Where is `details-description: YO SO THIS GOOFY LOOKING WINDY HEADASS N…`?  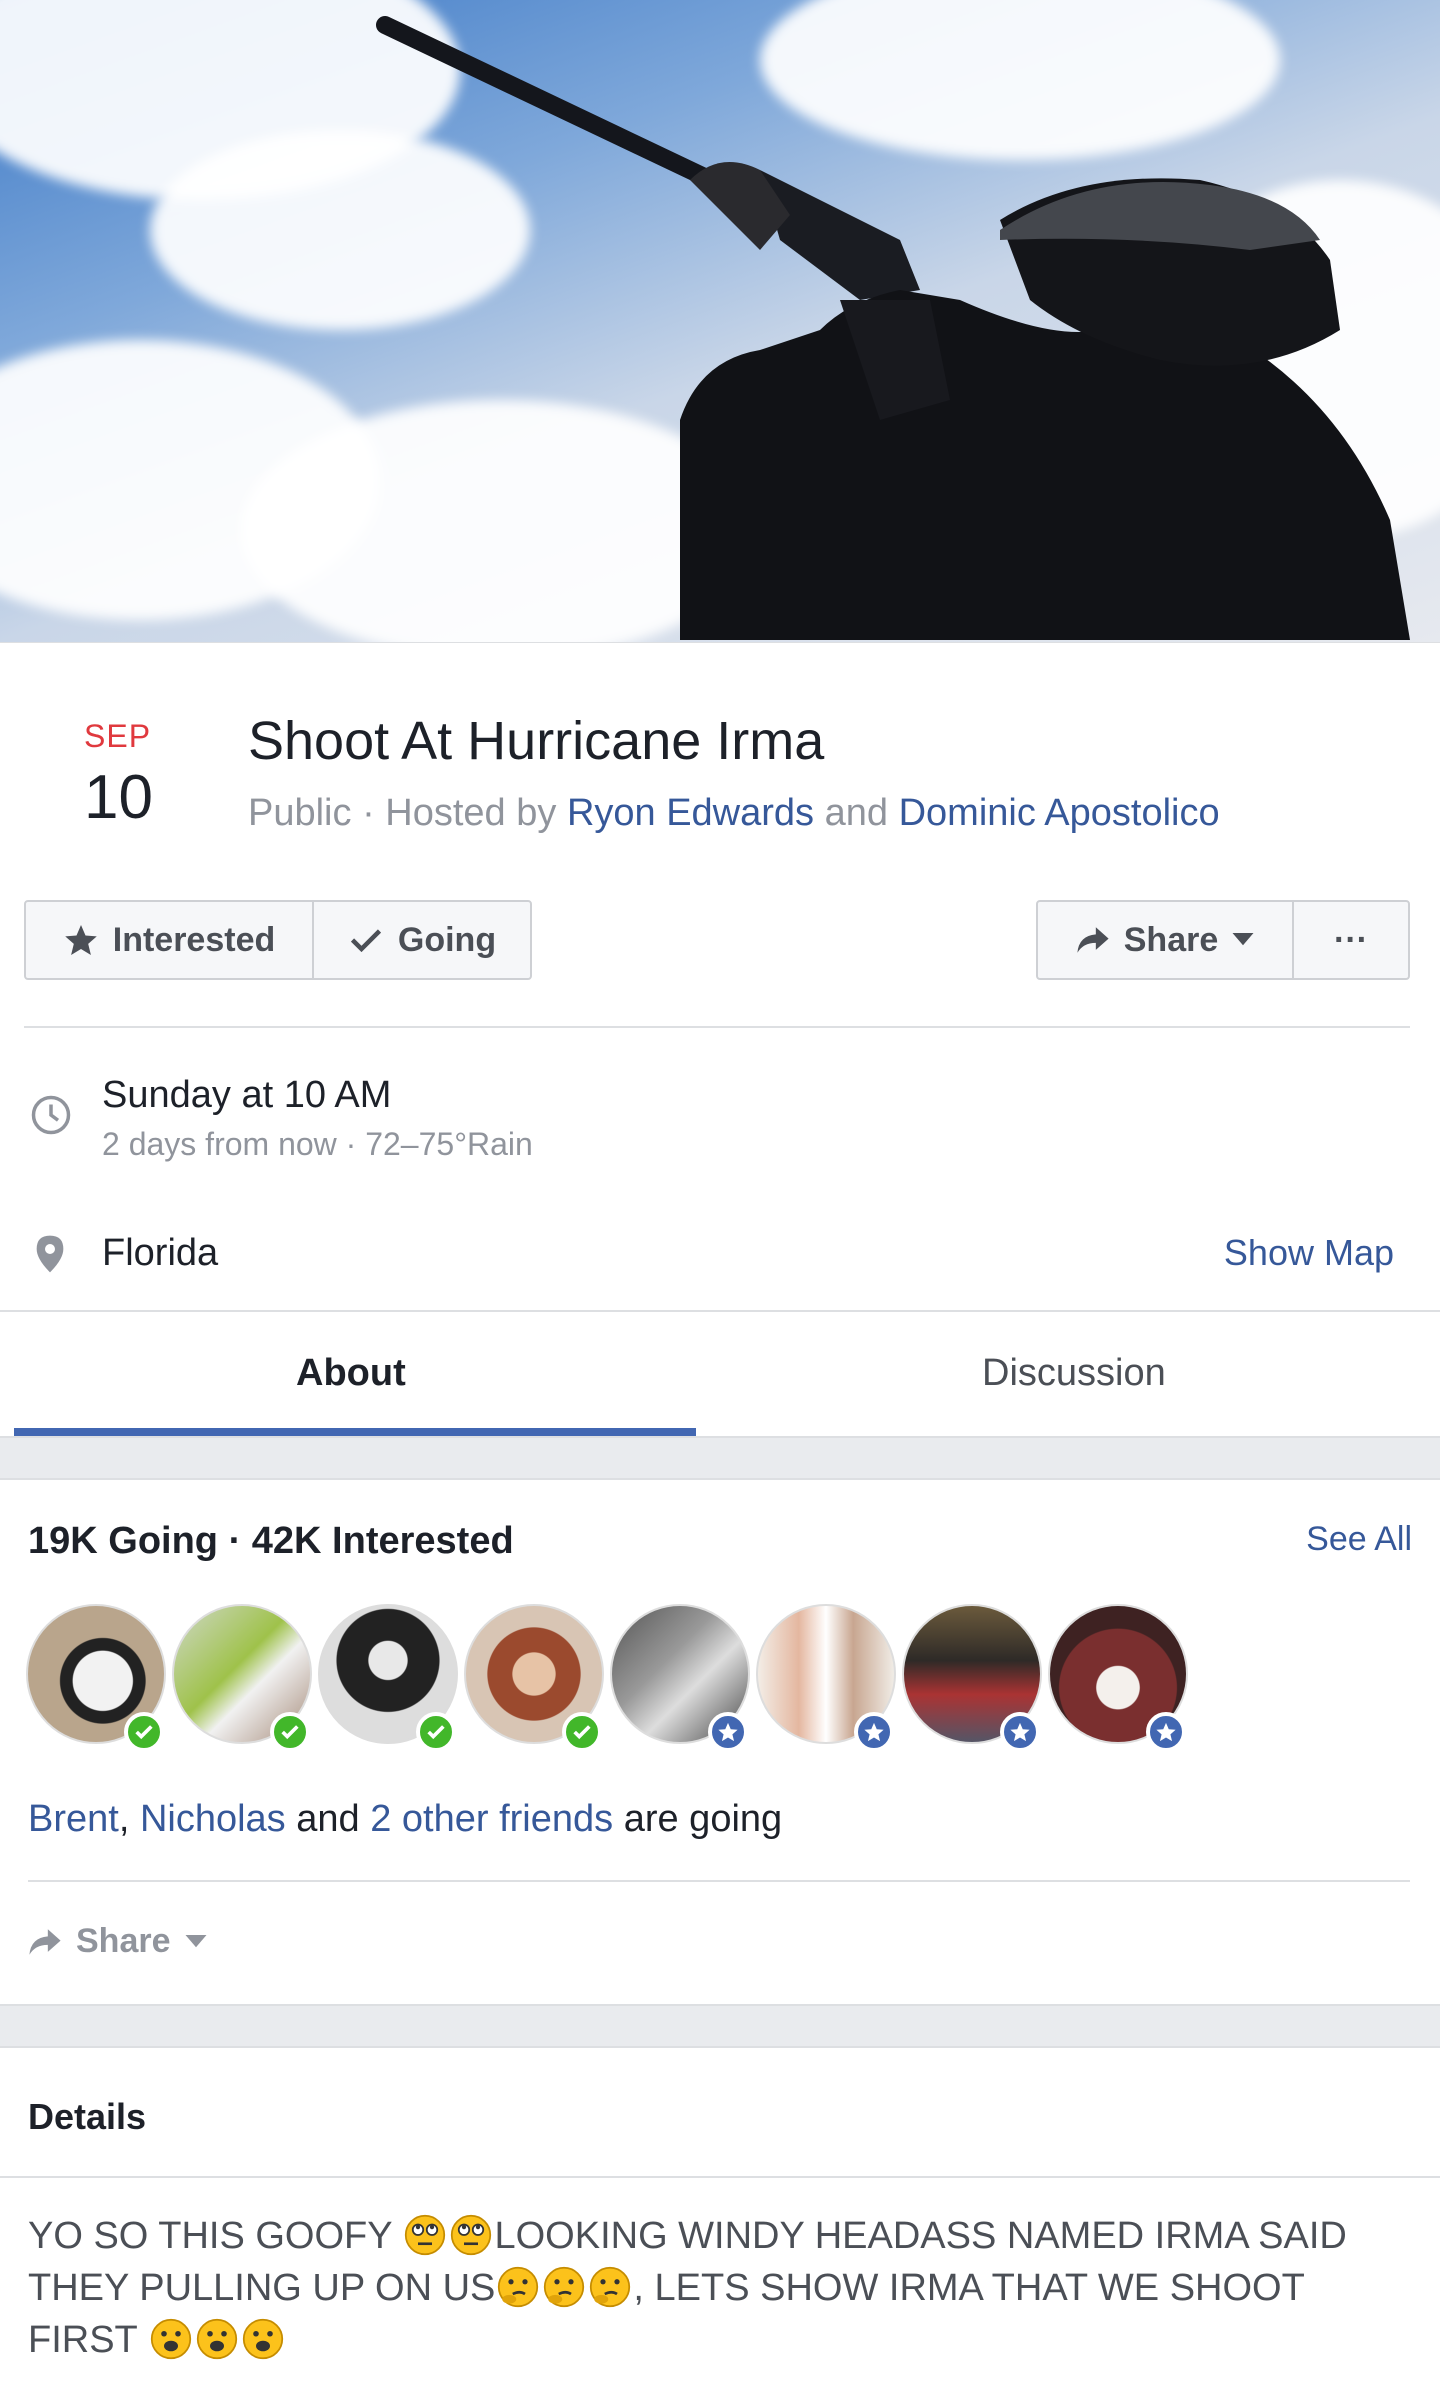 details-description: YO SO THIS GOOFY LOOKING WINDY HEADASS N… is located at coordinates (723, 2288).